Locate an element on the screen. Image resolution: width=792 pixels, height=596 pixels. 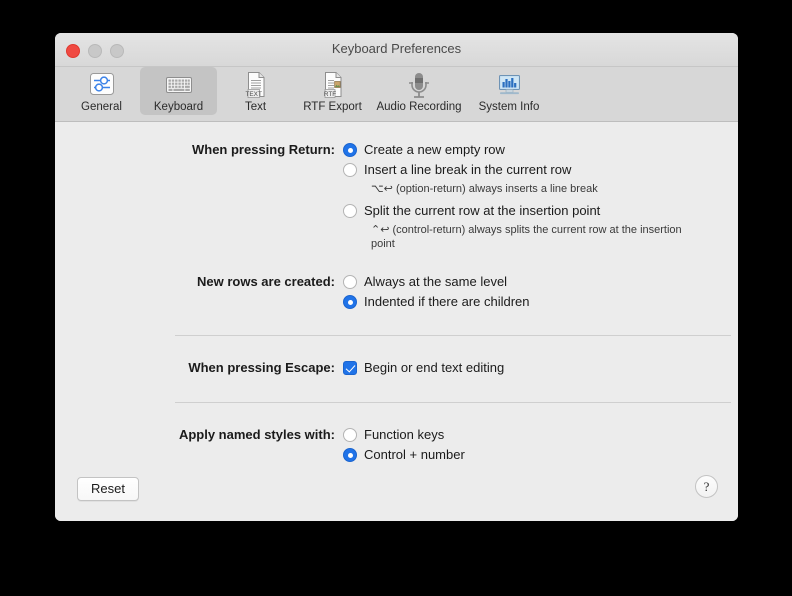
window-title: Keyboard Preferences is located at coordinates (396, 48).